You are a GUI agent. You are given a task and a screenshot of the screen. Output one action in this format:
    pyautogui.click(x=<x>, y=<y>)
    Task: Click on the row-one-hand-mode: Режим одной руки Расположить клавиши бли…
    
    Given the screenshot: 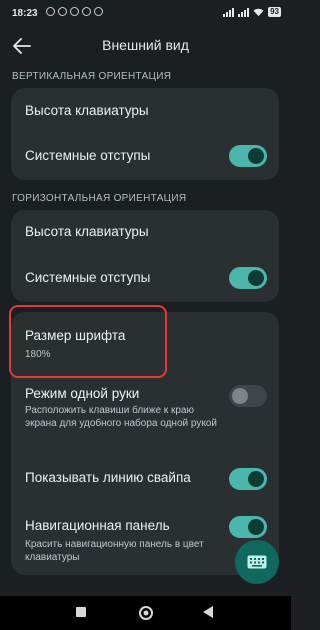 What is the action you would take?
    pyautogui.click(x=145, y=414)
    